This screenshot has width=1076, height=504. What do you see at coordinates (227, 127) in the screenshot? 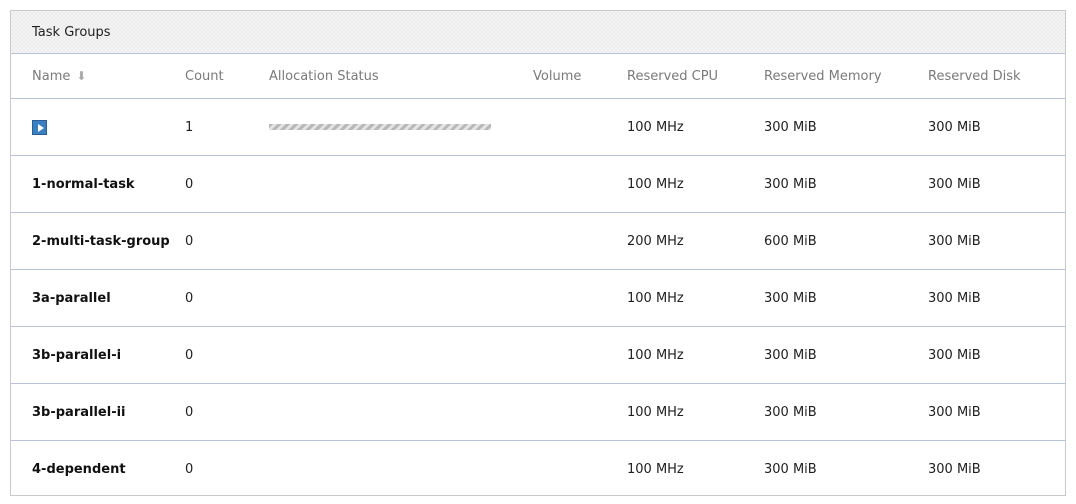
I see `task-group-count: 1` at bounding box center [227, 127].